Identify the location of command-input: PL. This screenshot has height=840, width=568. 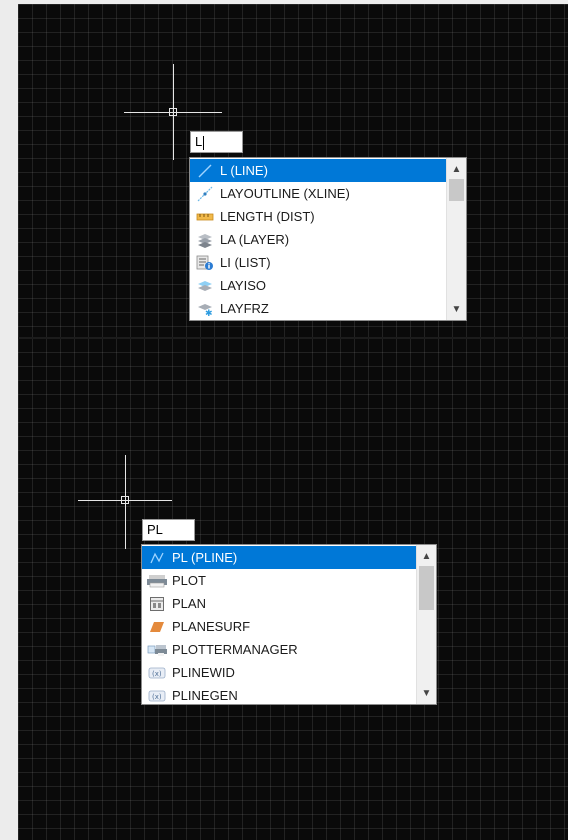
(168, 530).